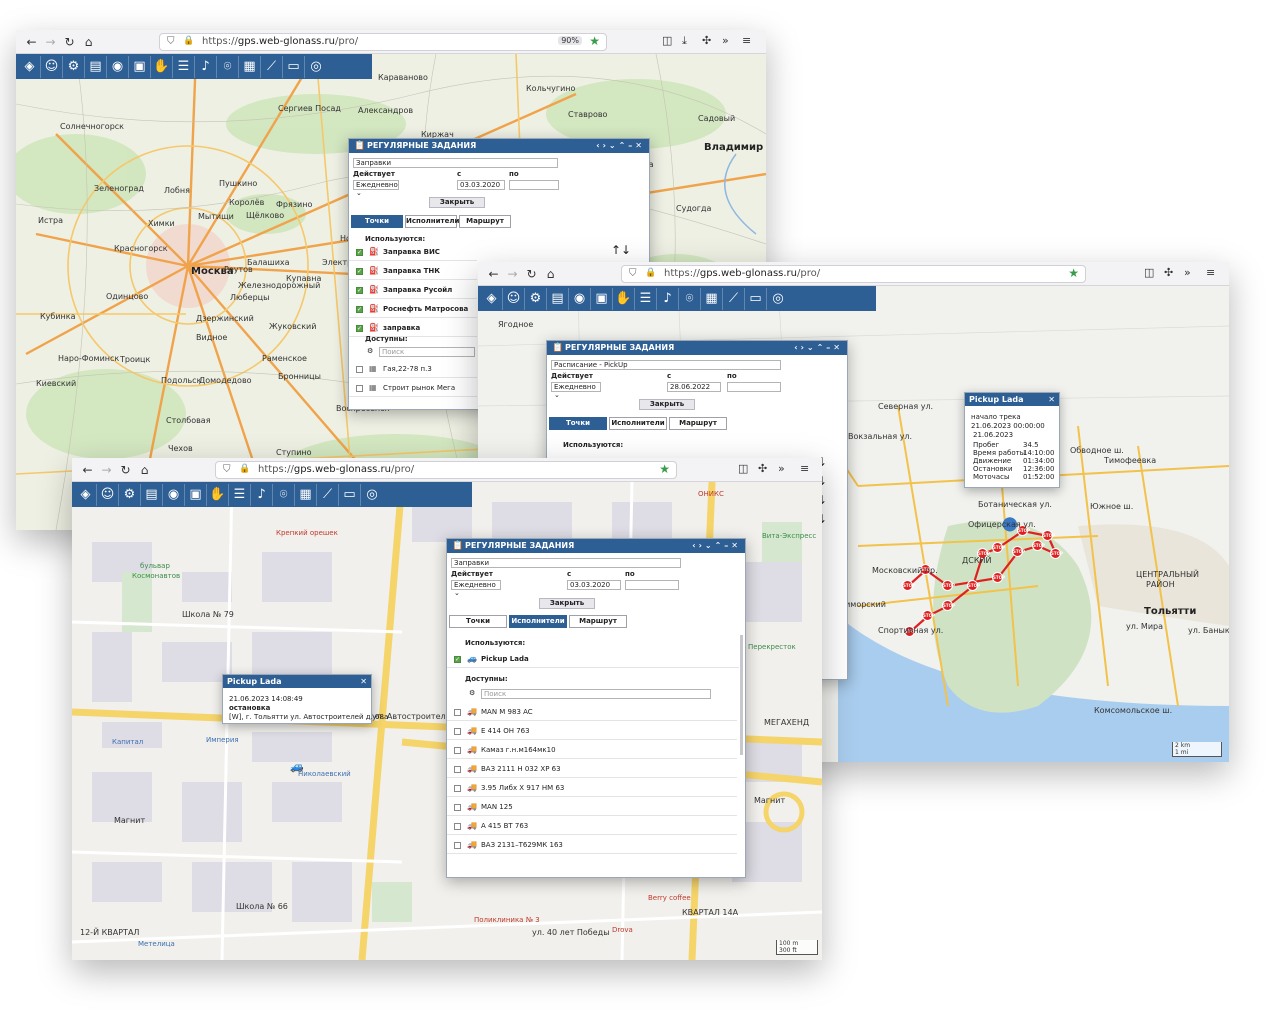  What do you see at coordinates (88, 42) in the screenshot?
I see `home-icon: ⌂` at bounding box center [88, 42].